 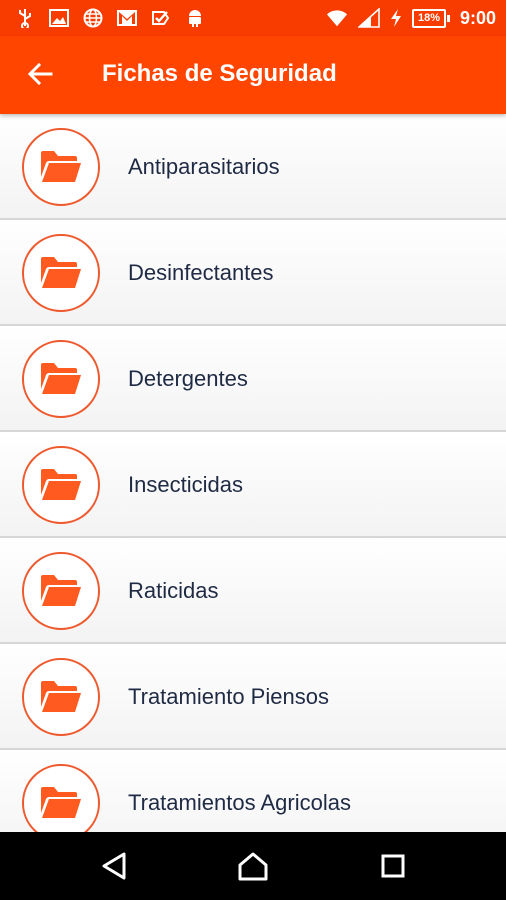 I want to click on list-item: Insecticidas, so click(x=253, y=485).